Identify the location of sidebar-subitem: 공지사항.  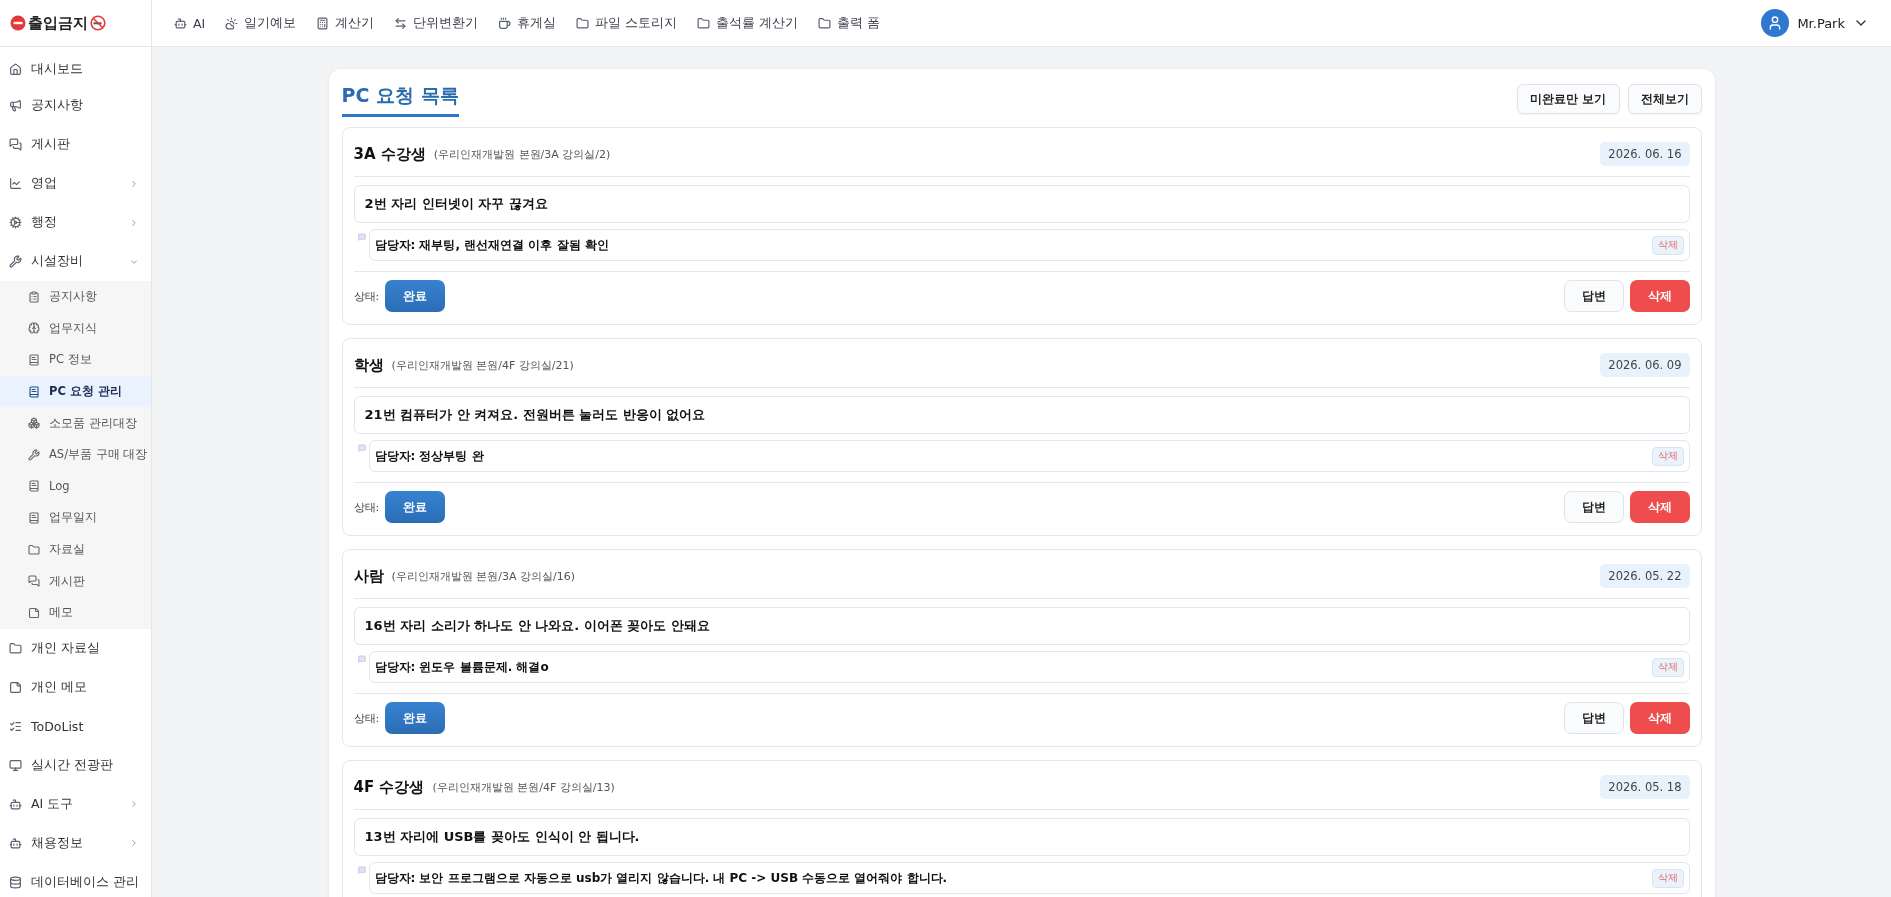
(75, 297).